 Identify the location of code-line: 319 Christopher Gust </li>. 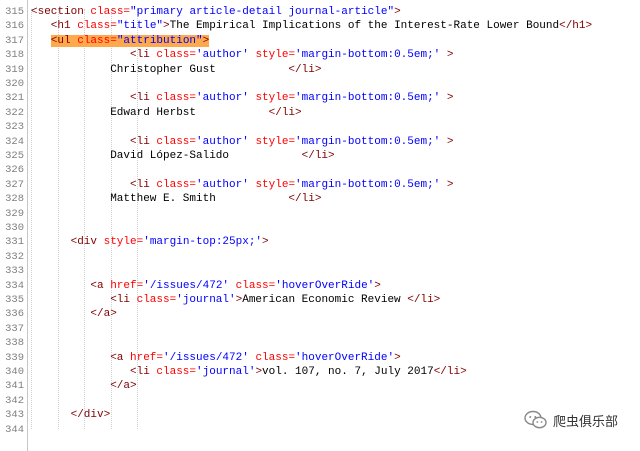
(320, 70).